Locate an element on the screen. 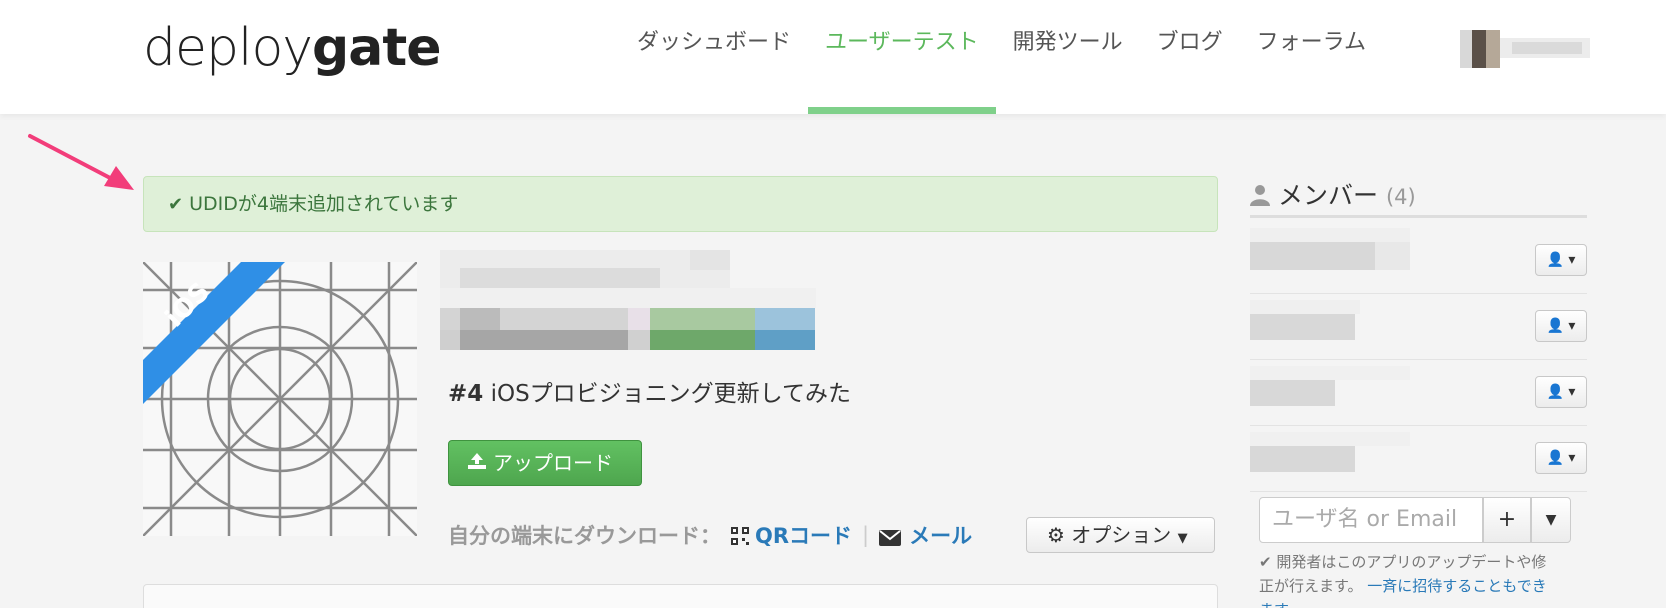  options-label: オプション is located at coordinates (1121, 535).